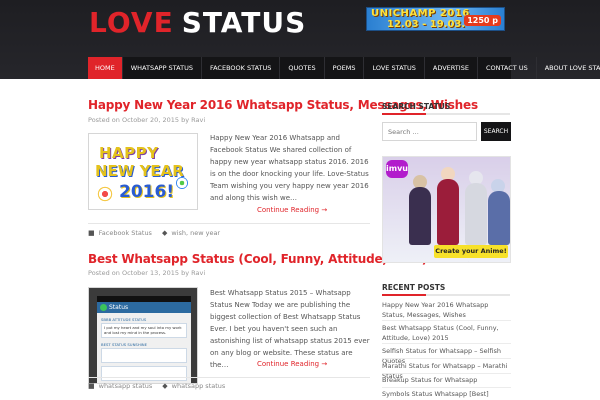 The height and width of the screenshot is (400, 600). Describe the element at coordinates (162, 68) in the screenshot. I see `nav-item-whatsapp-status: Whatsapp Status` at that location.